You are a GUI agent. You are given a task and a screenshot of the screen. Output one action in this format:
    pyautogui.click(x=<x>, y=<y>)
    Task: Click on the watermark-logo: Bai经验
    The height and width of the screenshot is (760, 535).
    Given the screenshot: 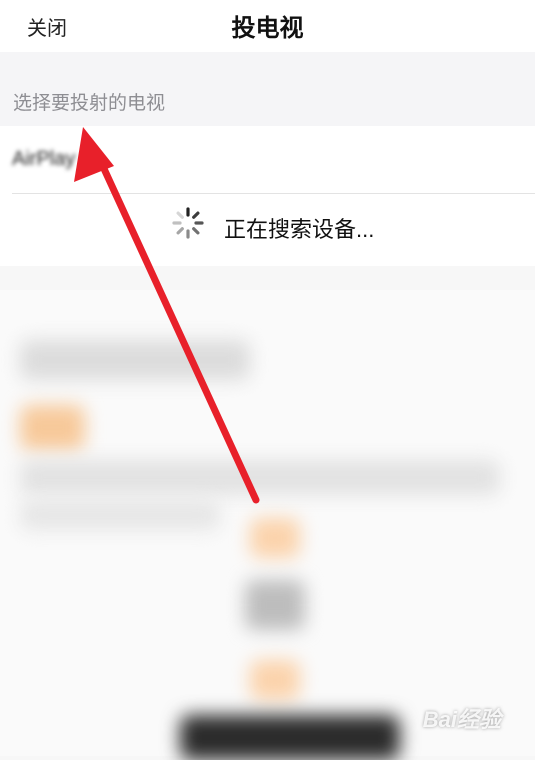 What is the action you would take?
    pyautogui.click(x=461, y=719)
    